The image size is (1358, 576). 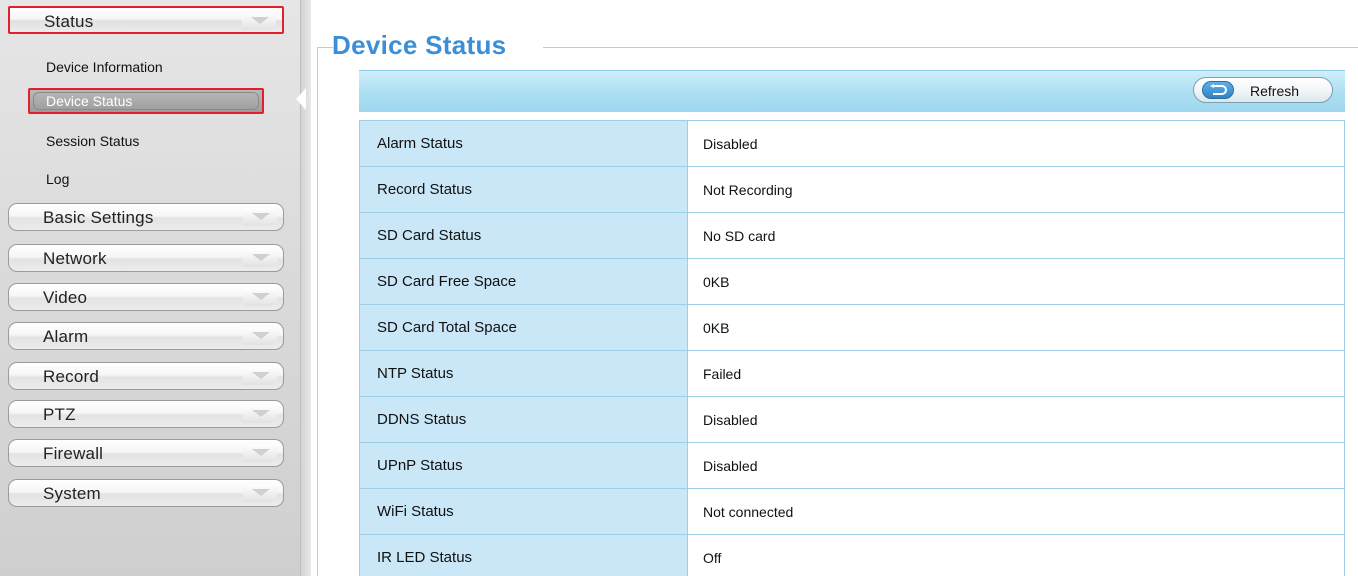 I want to click on status-key: Alarm Status, so click(x=523, y=143).